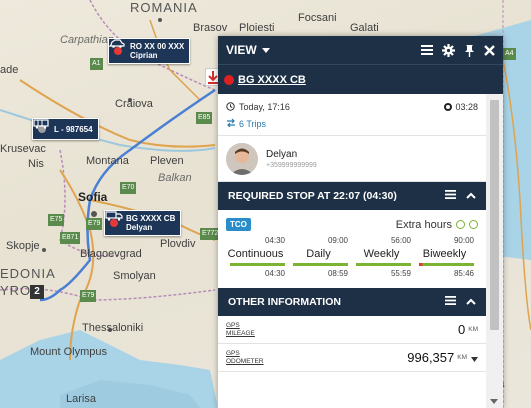  I want to click on tco-badge: TCO, so click(238, 224).